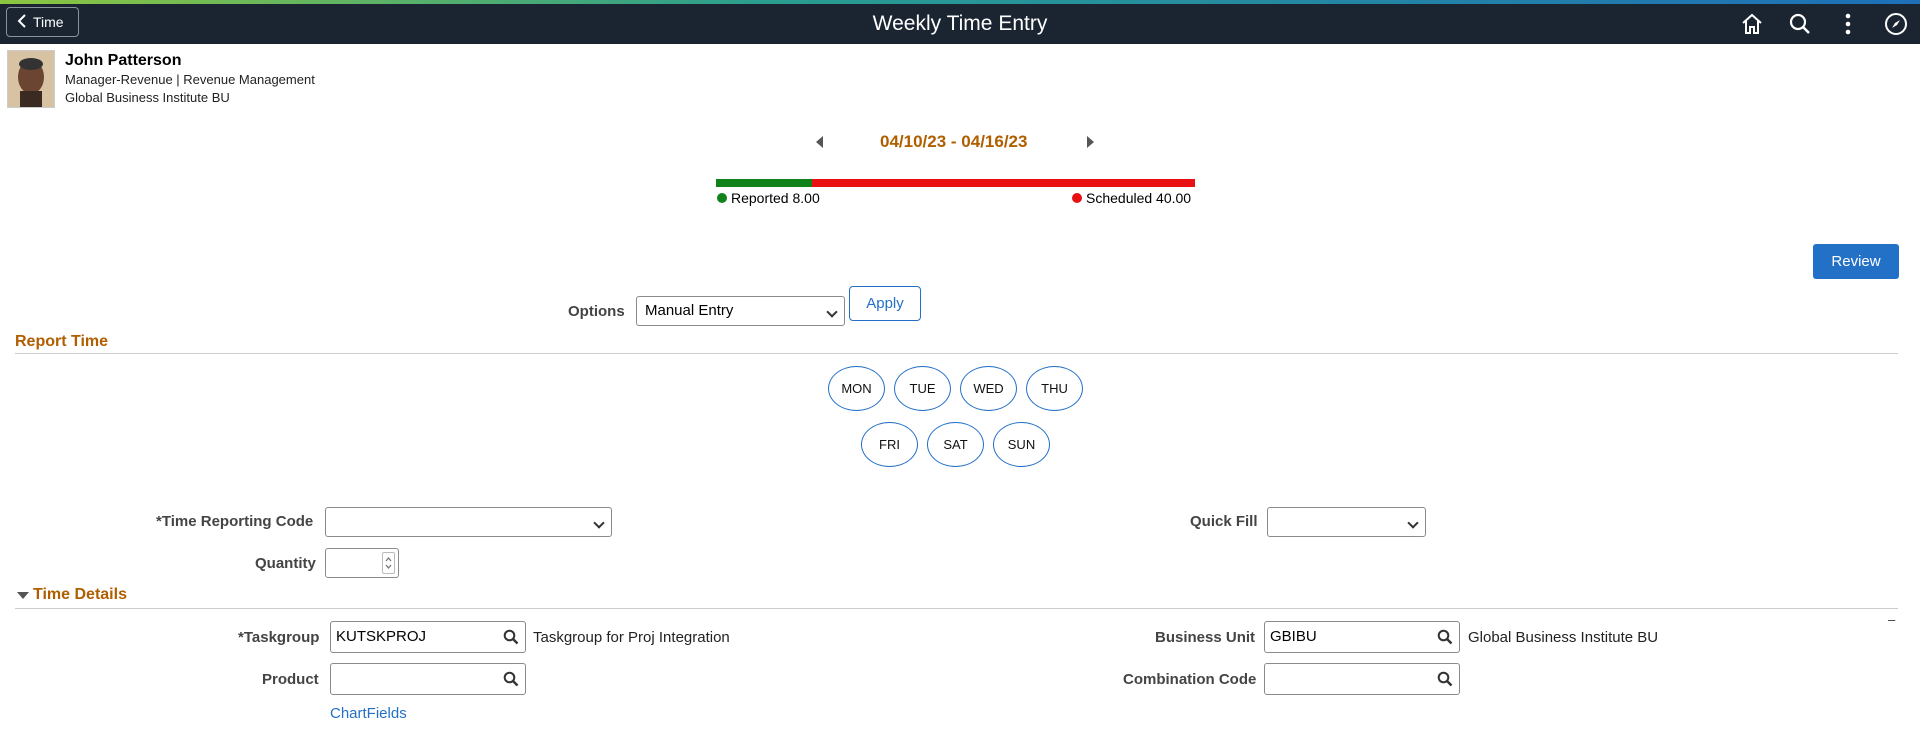 This screenshot has height=732, width=1920. I want to click on options-select: Manual Entry, so click(740, 311).